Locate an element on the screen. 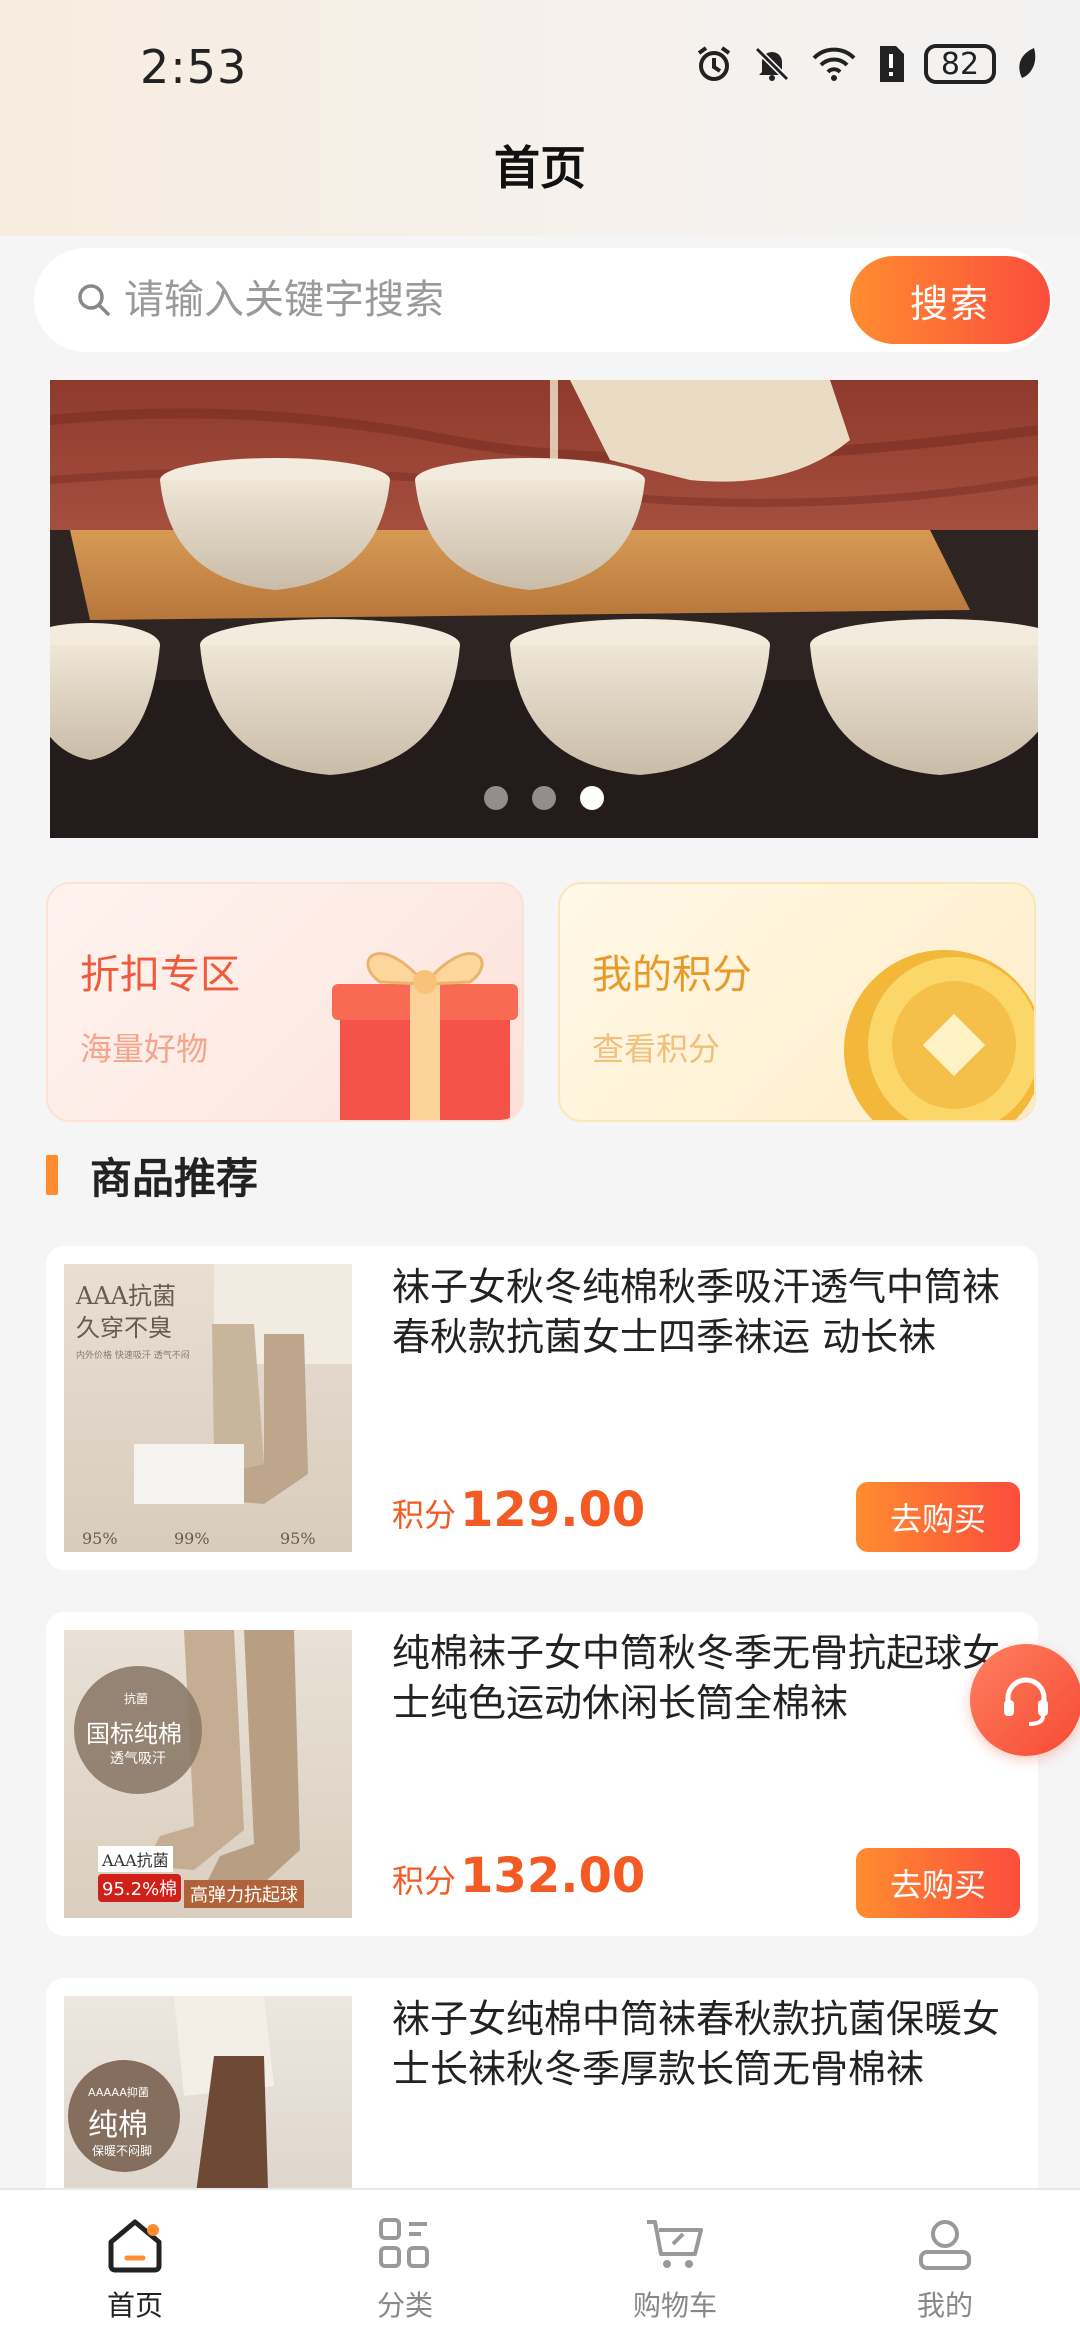 Image resolution: width=1080 pixels, height=2340 pixels. product-image-caption: 保暖不闷脚 is located at coordinates (122, 2151).